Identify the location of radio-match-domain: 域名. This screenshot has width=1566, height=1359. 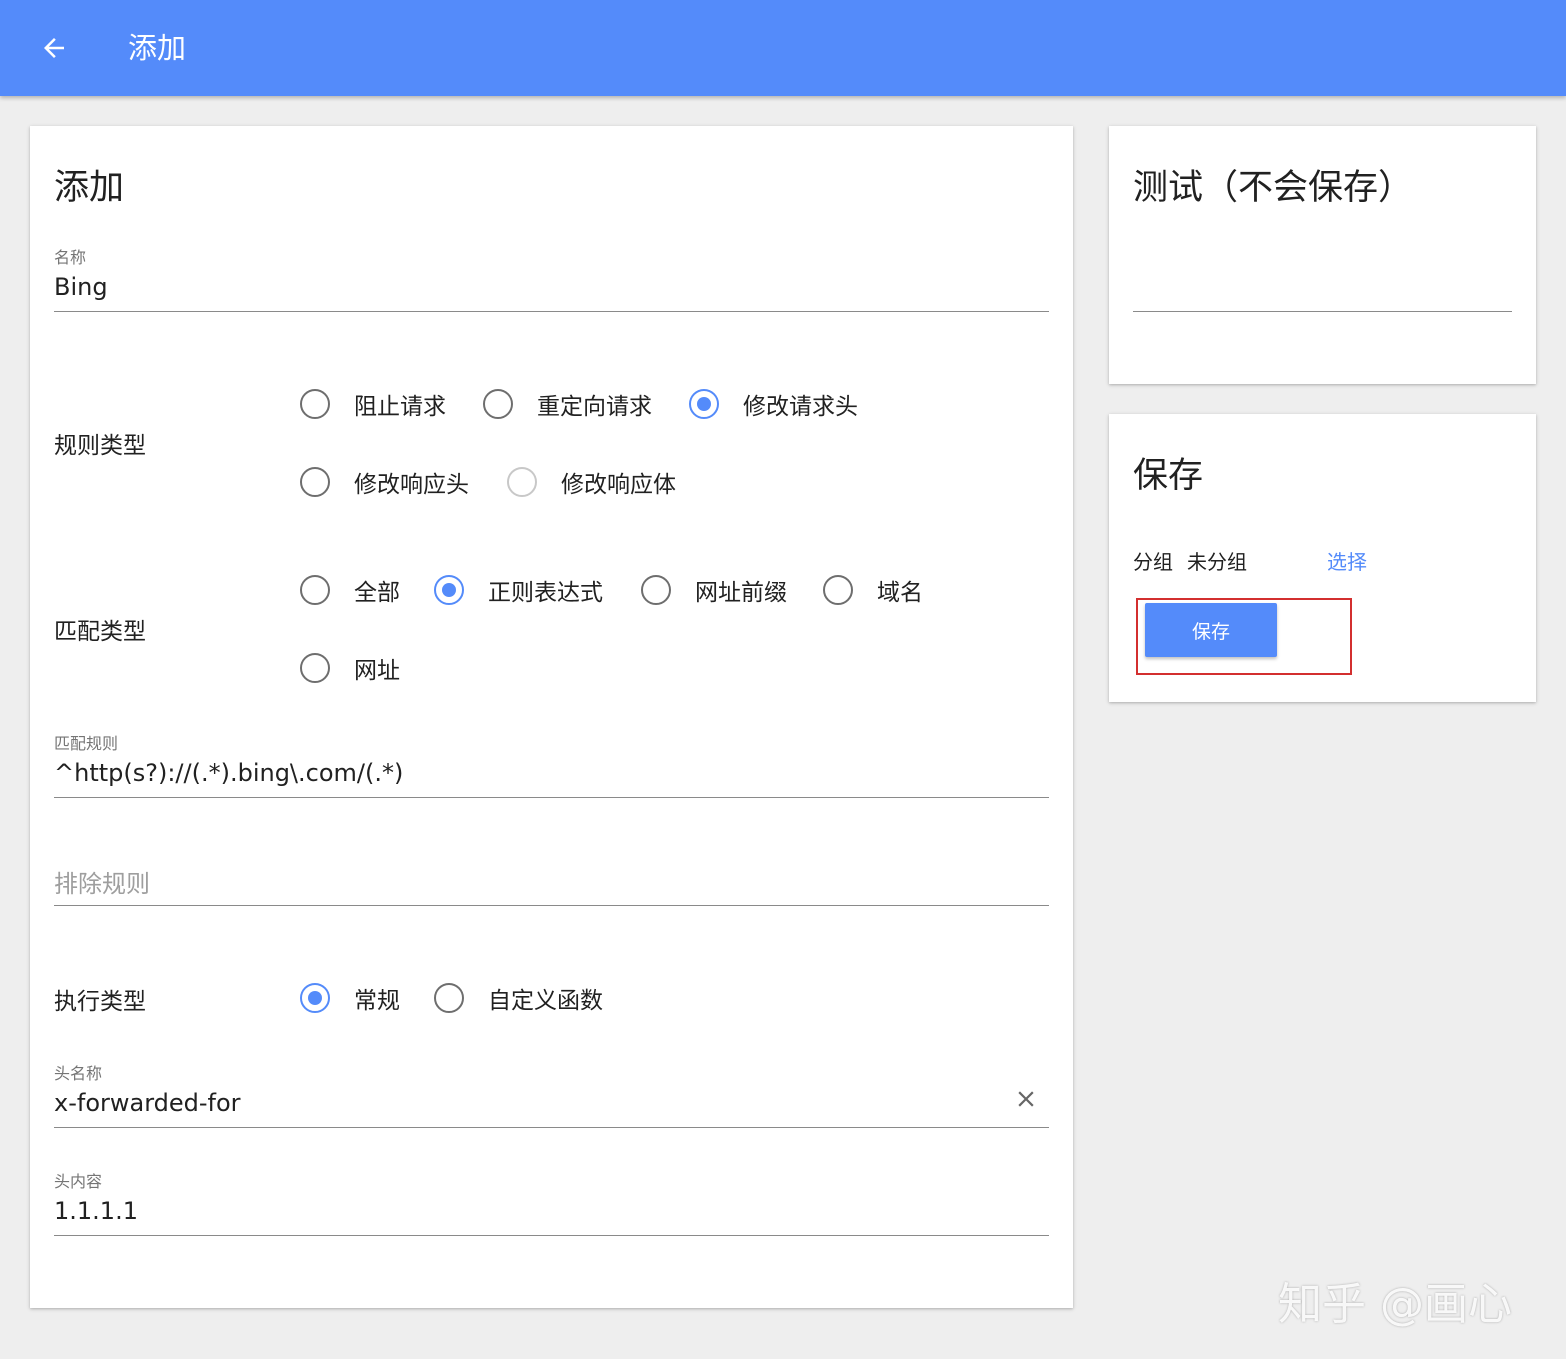
(873, 590).